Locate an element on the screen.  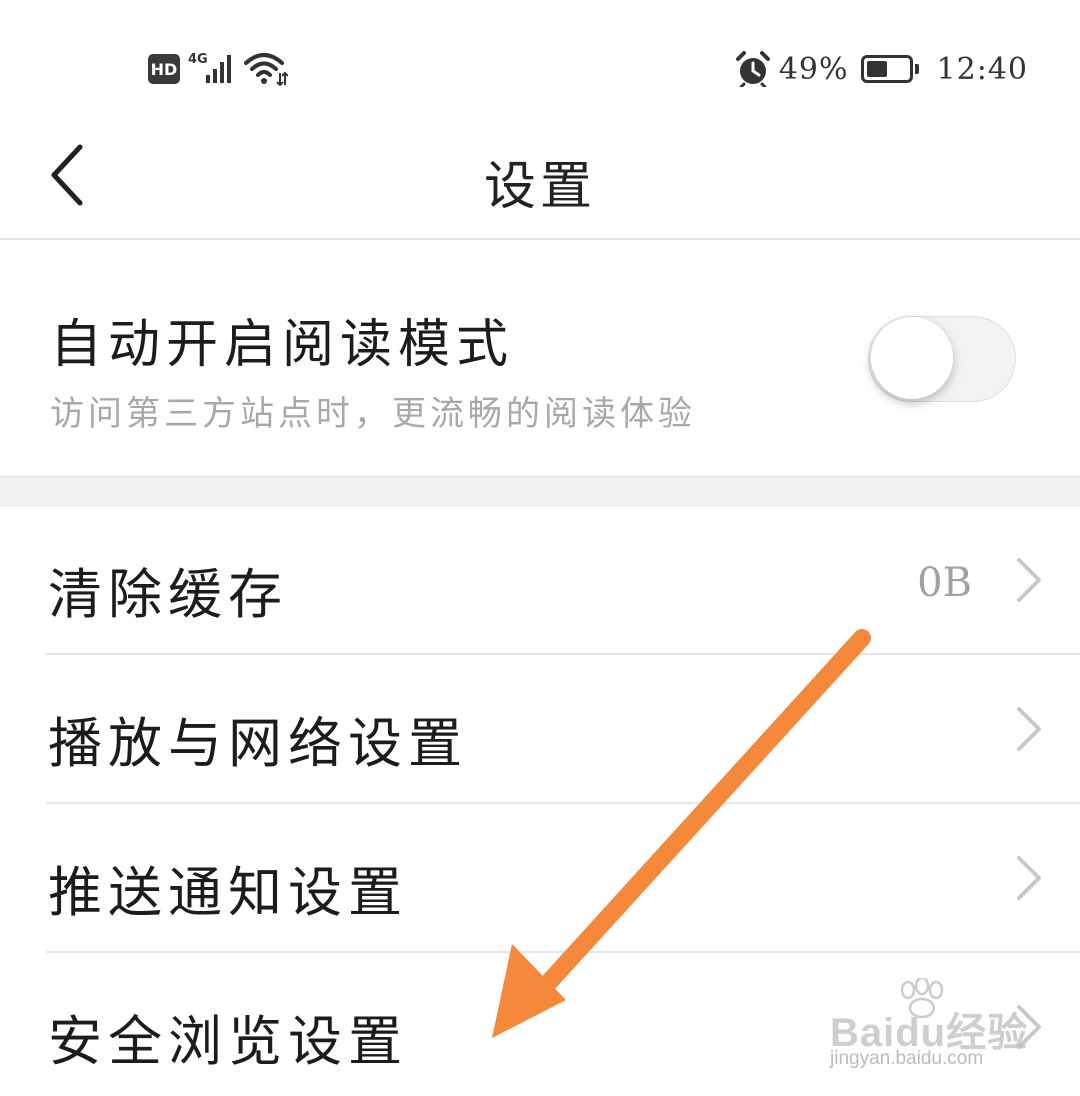
safe-browsing-settings-item: 安全浏览设置 is located at coordinates (540, 1024).